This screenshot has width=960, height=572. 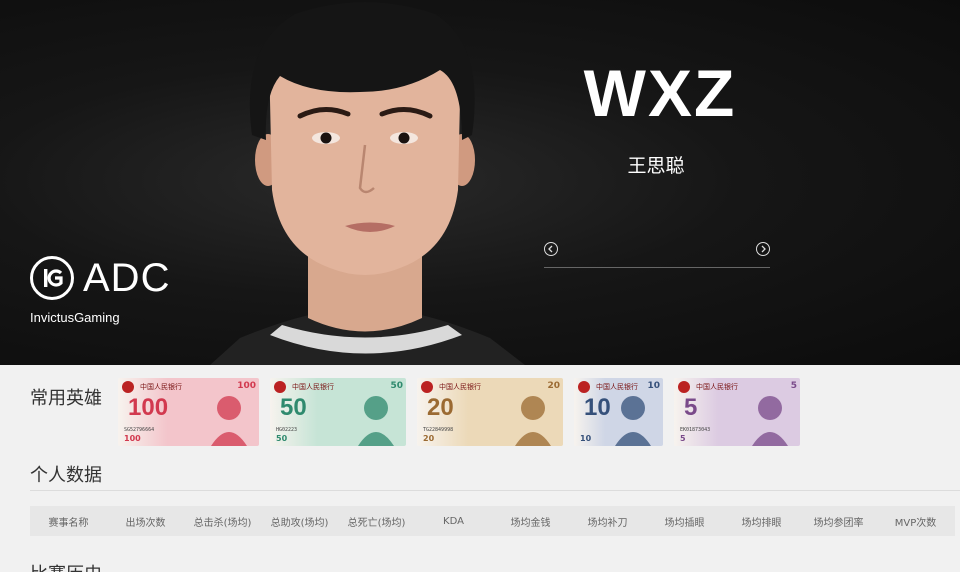 I want to click on player-id: WXZ, so click(x=660, y=93).